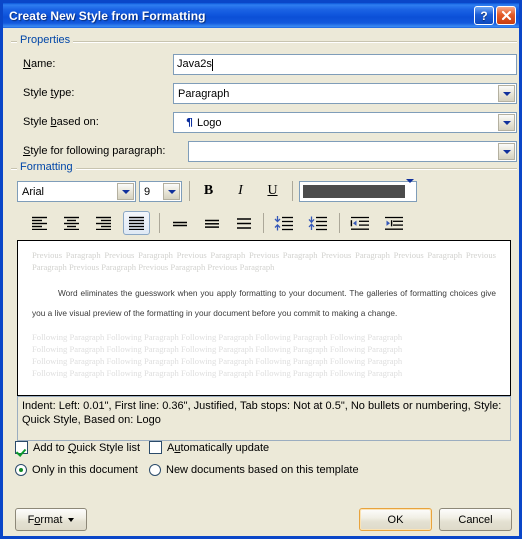 The image size is (522, 539). I want to click on line-spacing-single-button, so click(179, 223).